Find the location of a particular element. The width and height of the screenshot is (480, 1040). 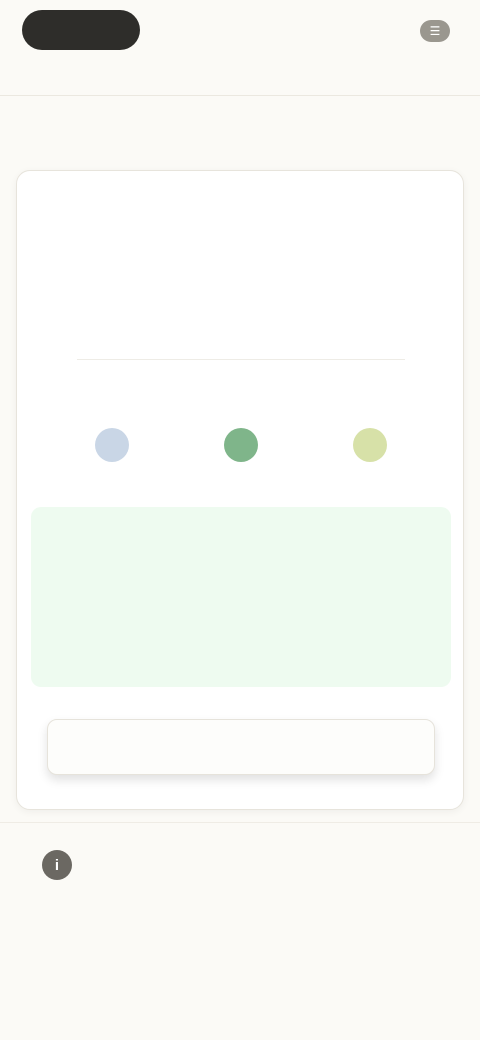

top-bar: ☰ is located at coordinates (240, 48).